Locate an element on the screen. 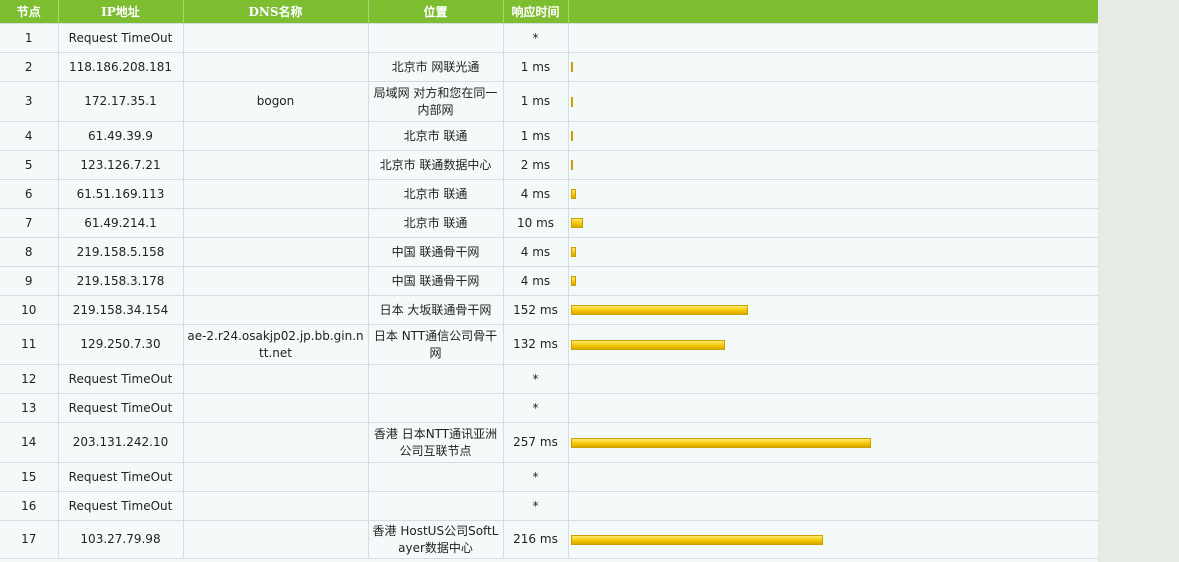  ip-cell: 203.131.242.10 is located at coordinates (120, 442).